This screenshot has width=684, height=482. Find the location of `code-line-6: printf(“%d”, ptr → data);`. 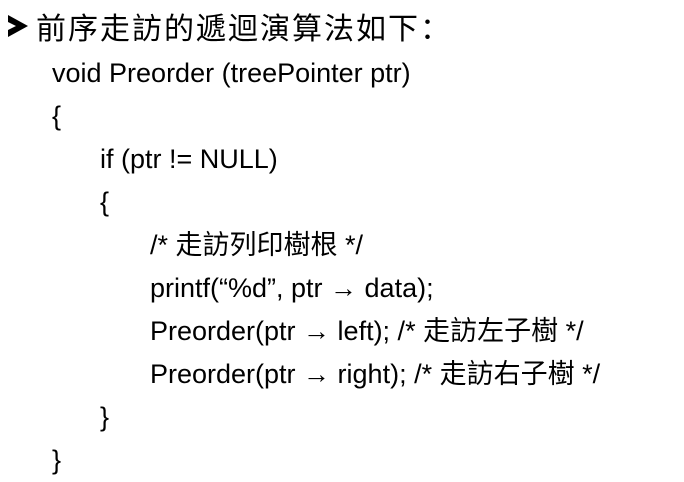

code-line-6: printf(“%d”, ptr → data); is located at coordinates (342, 288).